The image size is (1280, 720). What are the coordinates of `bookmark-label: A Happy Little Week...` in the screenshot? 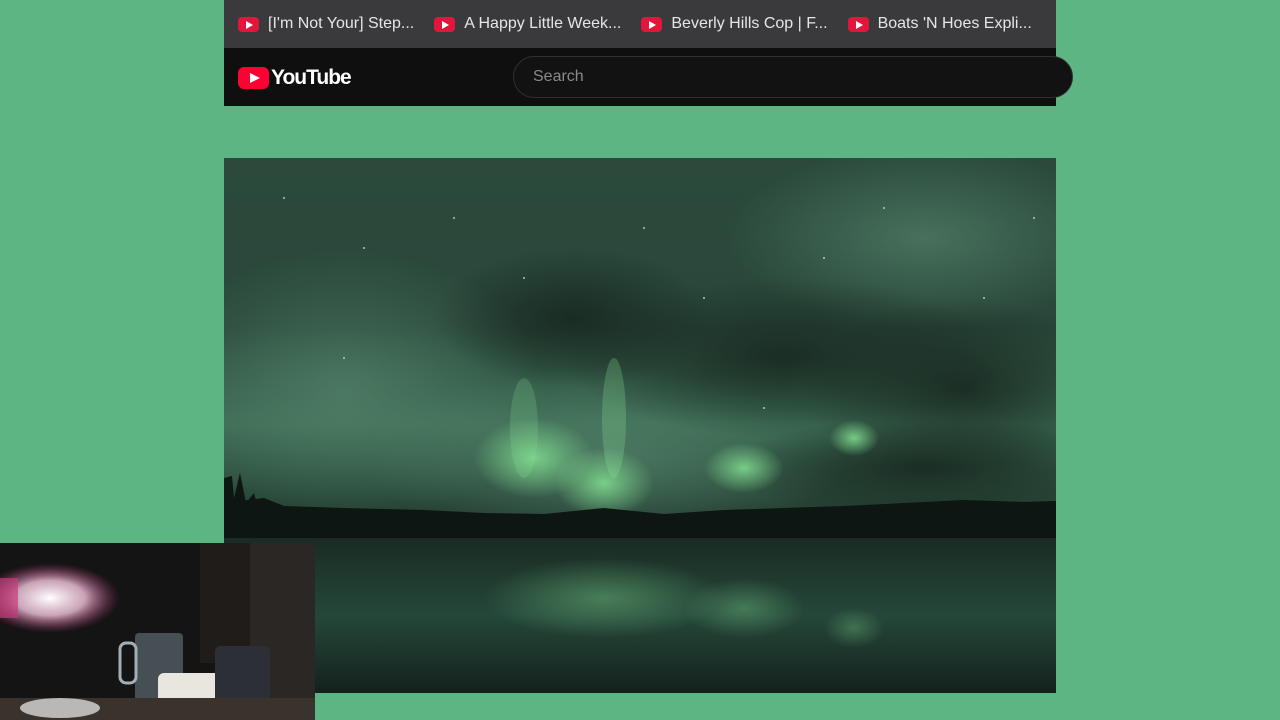 It's located at (543, 23).